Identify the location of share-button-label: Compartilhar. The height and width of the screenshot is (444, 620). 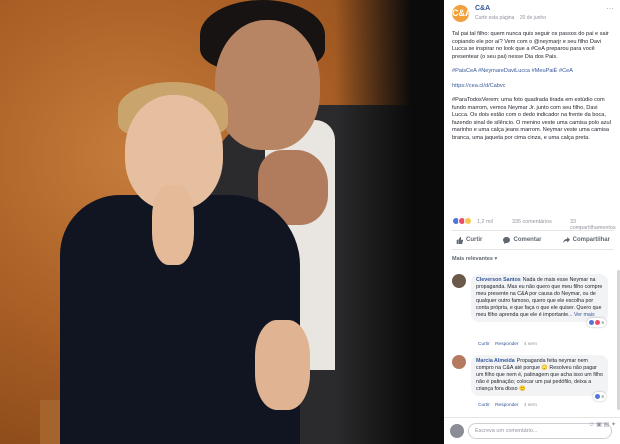
(591, 240).